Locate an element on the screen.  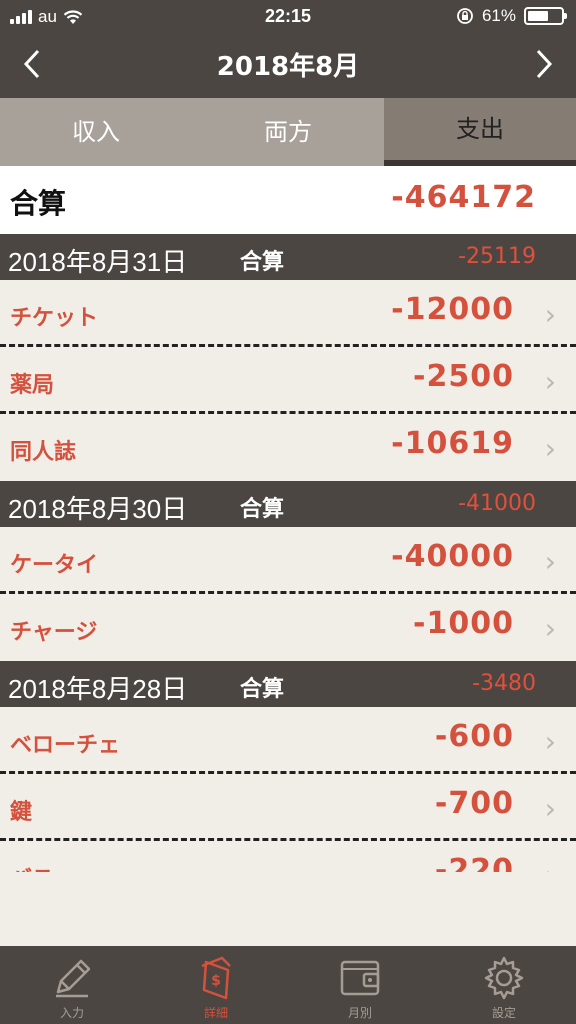
date-label: 2018年8月30日 is located at coordinates (98, 509).